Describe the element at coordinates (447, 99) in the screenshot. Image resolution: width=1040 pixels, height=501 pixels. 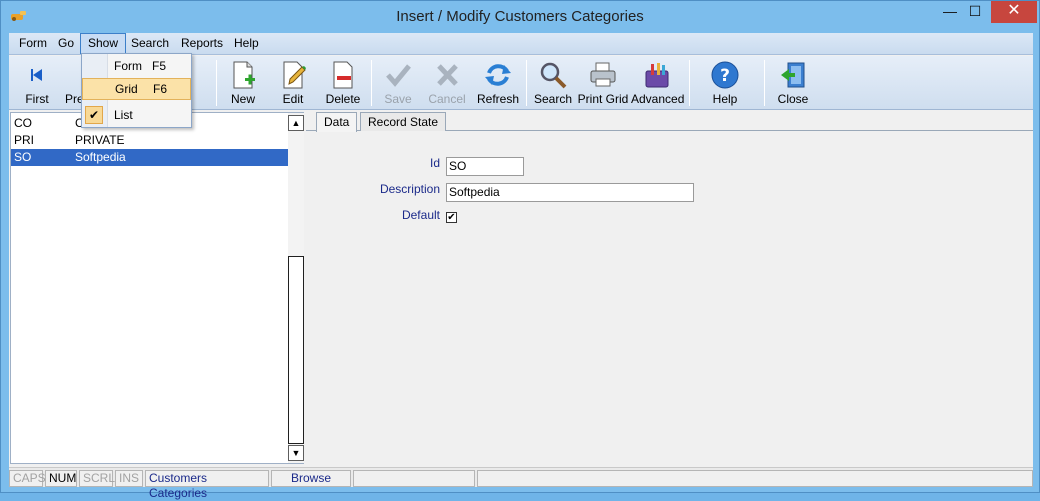
I see `cancel-label: Cancel` at that location.